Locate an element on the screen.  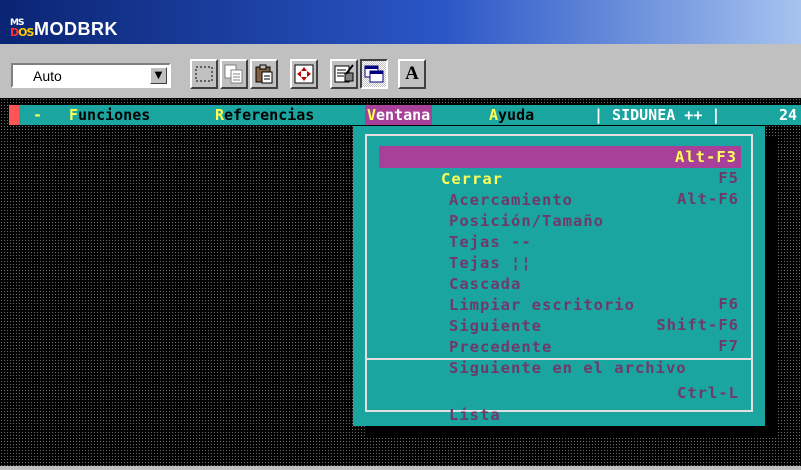
sidunea-label: | SIDUNEA ++ | is located at coordinates (657, 115).